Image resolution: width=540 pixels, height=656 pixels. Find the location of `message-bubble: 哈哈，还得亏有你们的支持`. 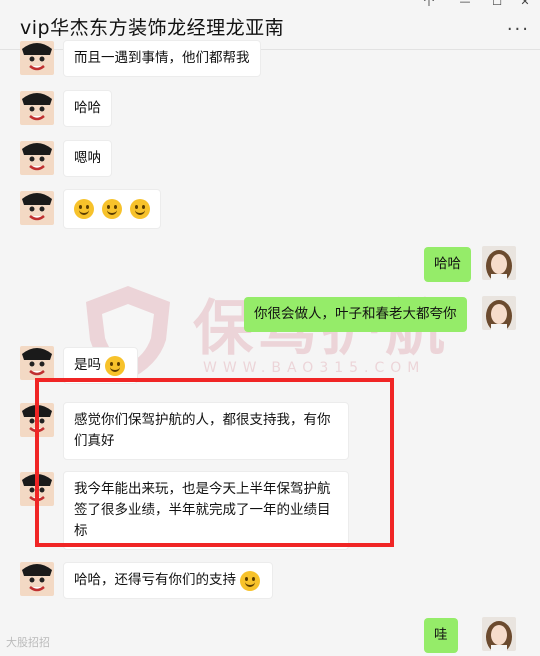

message-bubble: 哈哈，还得亏有你们的支持 is located at coordinates (168, 580).